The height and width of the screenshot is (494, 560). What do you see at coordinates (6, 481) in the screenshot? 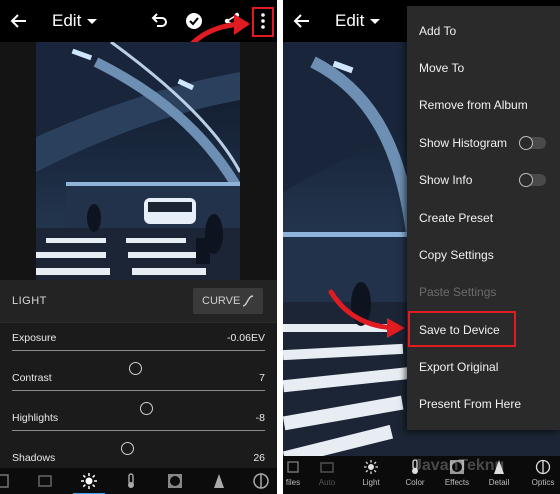
I see `presets-icon` at bounding box center [6, 481].